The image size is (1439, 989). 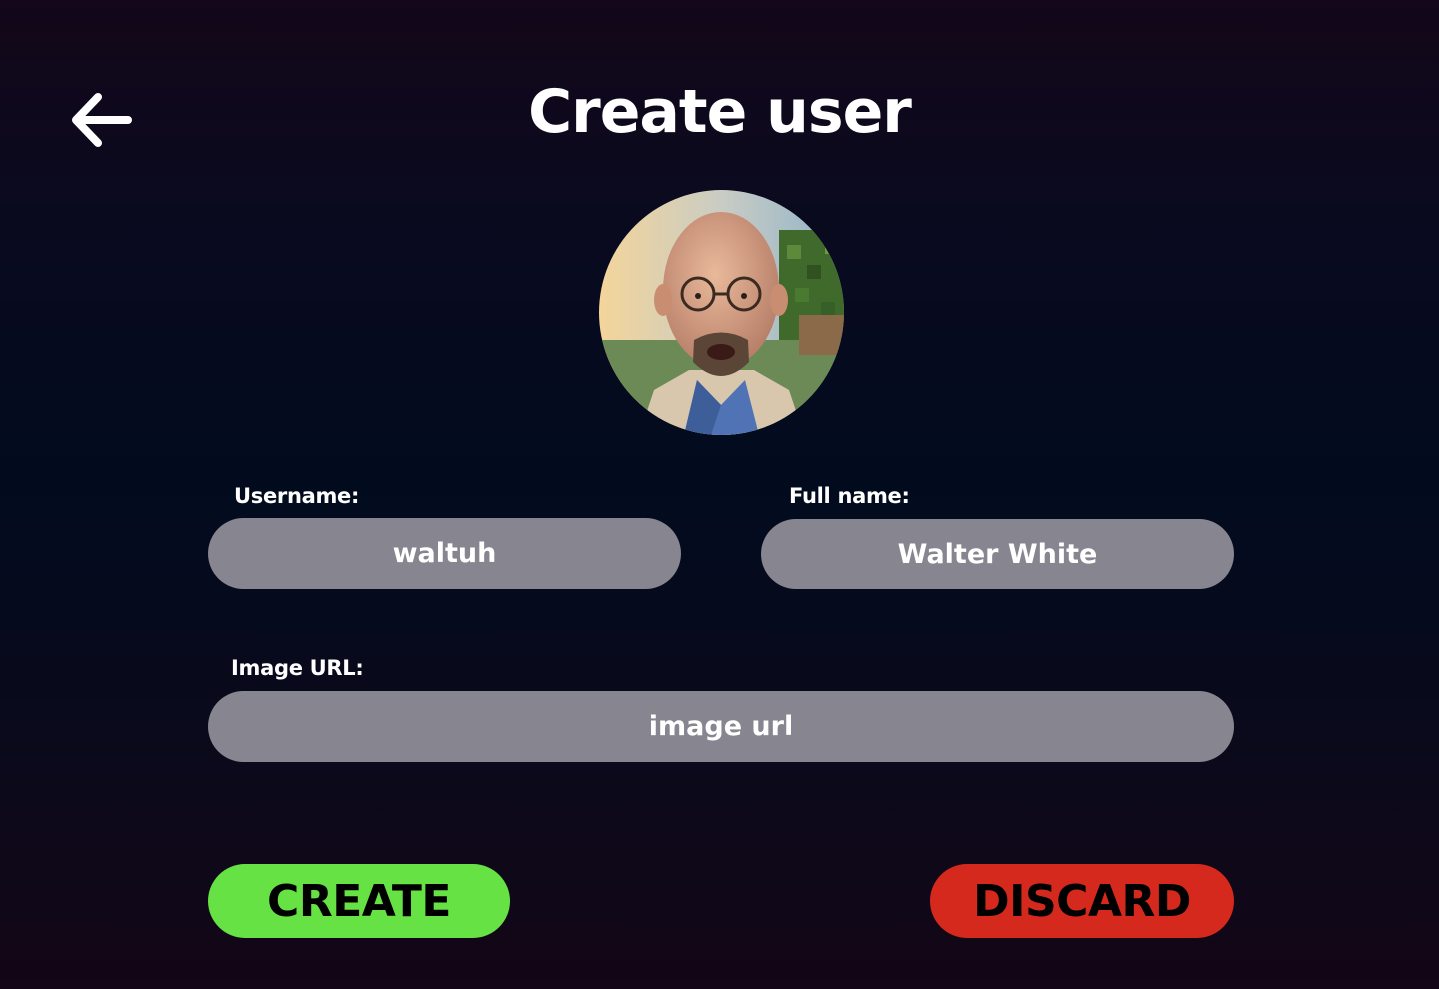 What do you see at coordinates (721, 726) in the screenshot?
I see `image-url-input` at bounding box center [721, 726].